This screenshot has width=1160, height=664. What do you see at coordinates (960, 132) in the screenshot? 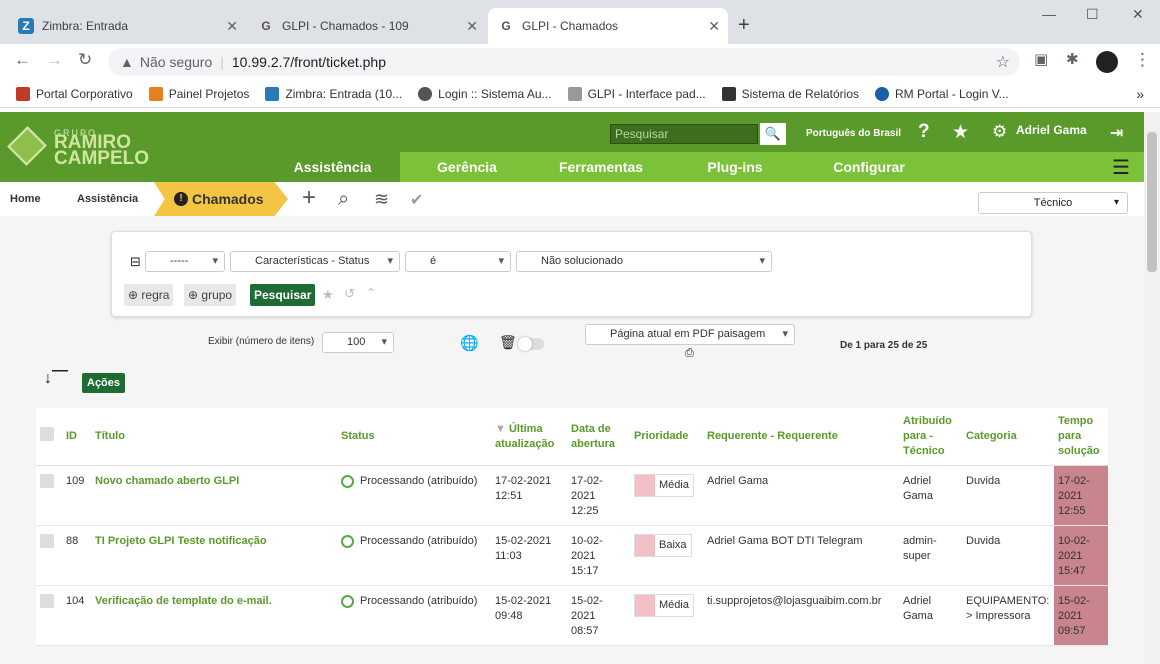
I see `favorite-star-icon: ★` at bounding box center [960, 132].